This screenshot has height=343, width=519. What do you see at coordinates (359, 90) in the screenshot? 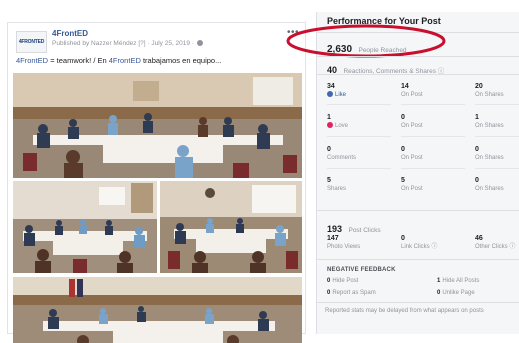
I see `stat-like: 34 Like` at bounding box center [359, 90].